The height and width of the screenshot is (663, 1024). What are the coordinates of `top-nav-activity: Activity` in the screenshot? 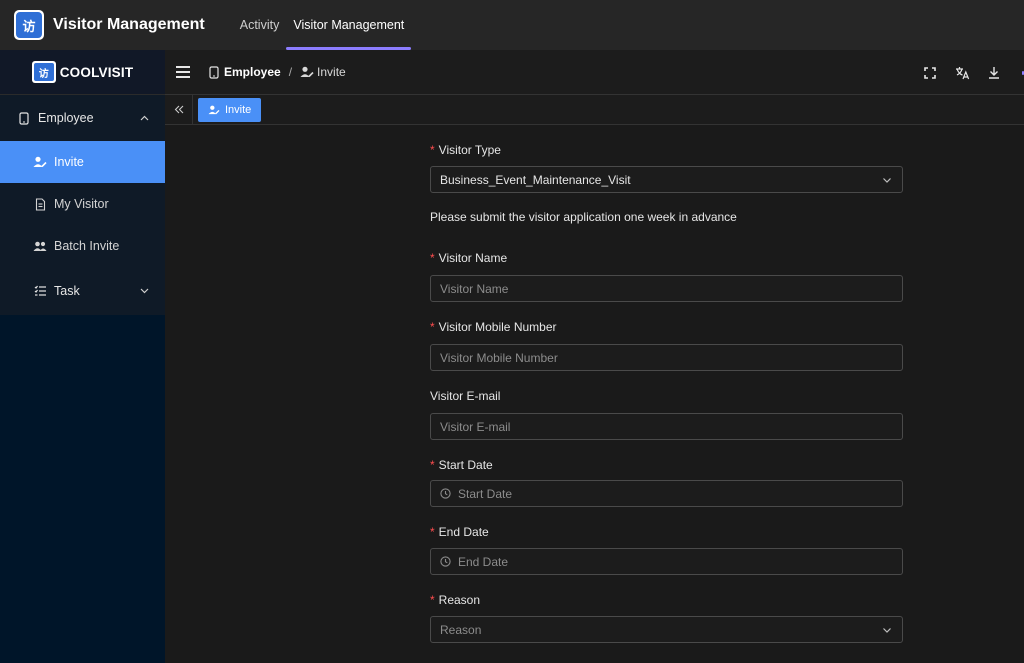 It's located at (260, 25).